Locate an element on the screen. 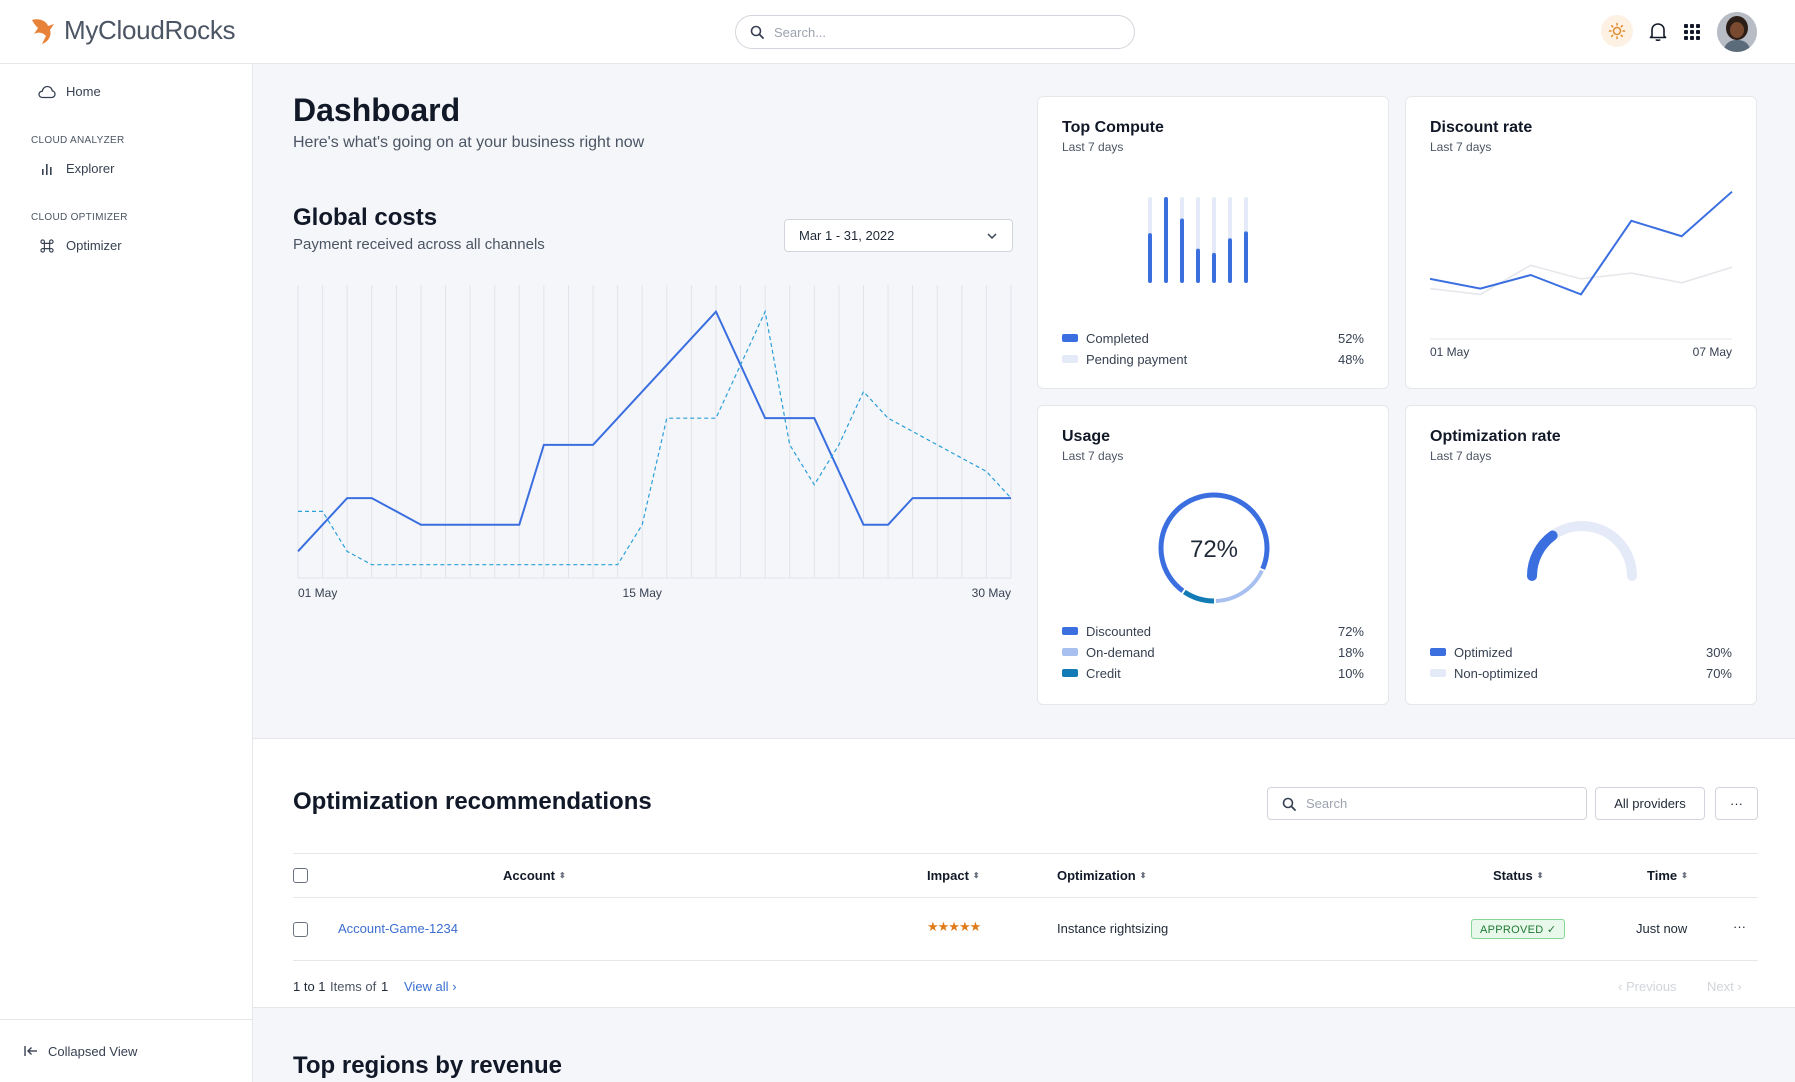  pagination-range: 1 to 1 is located at coordinates (309, 986).